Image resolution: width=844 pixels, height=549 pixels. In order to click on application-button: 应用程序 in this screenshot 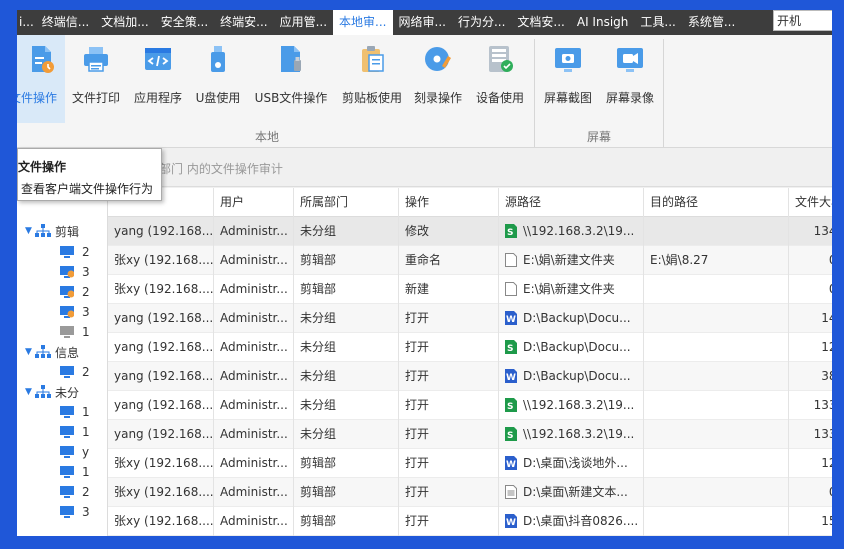, I will do `click(158, 79)`.